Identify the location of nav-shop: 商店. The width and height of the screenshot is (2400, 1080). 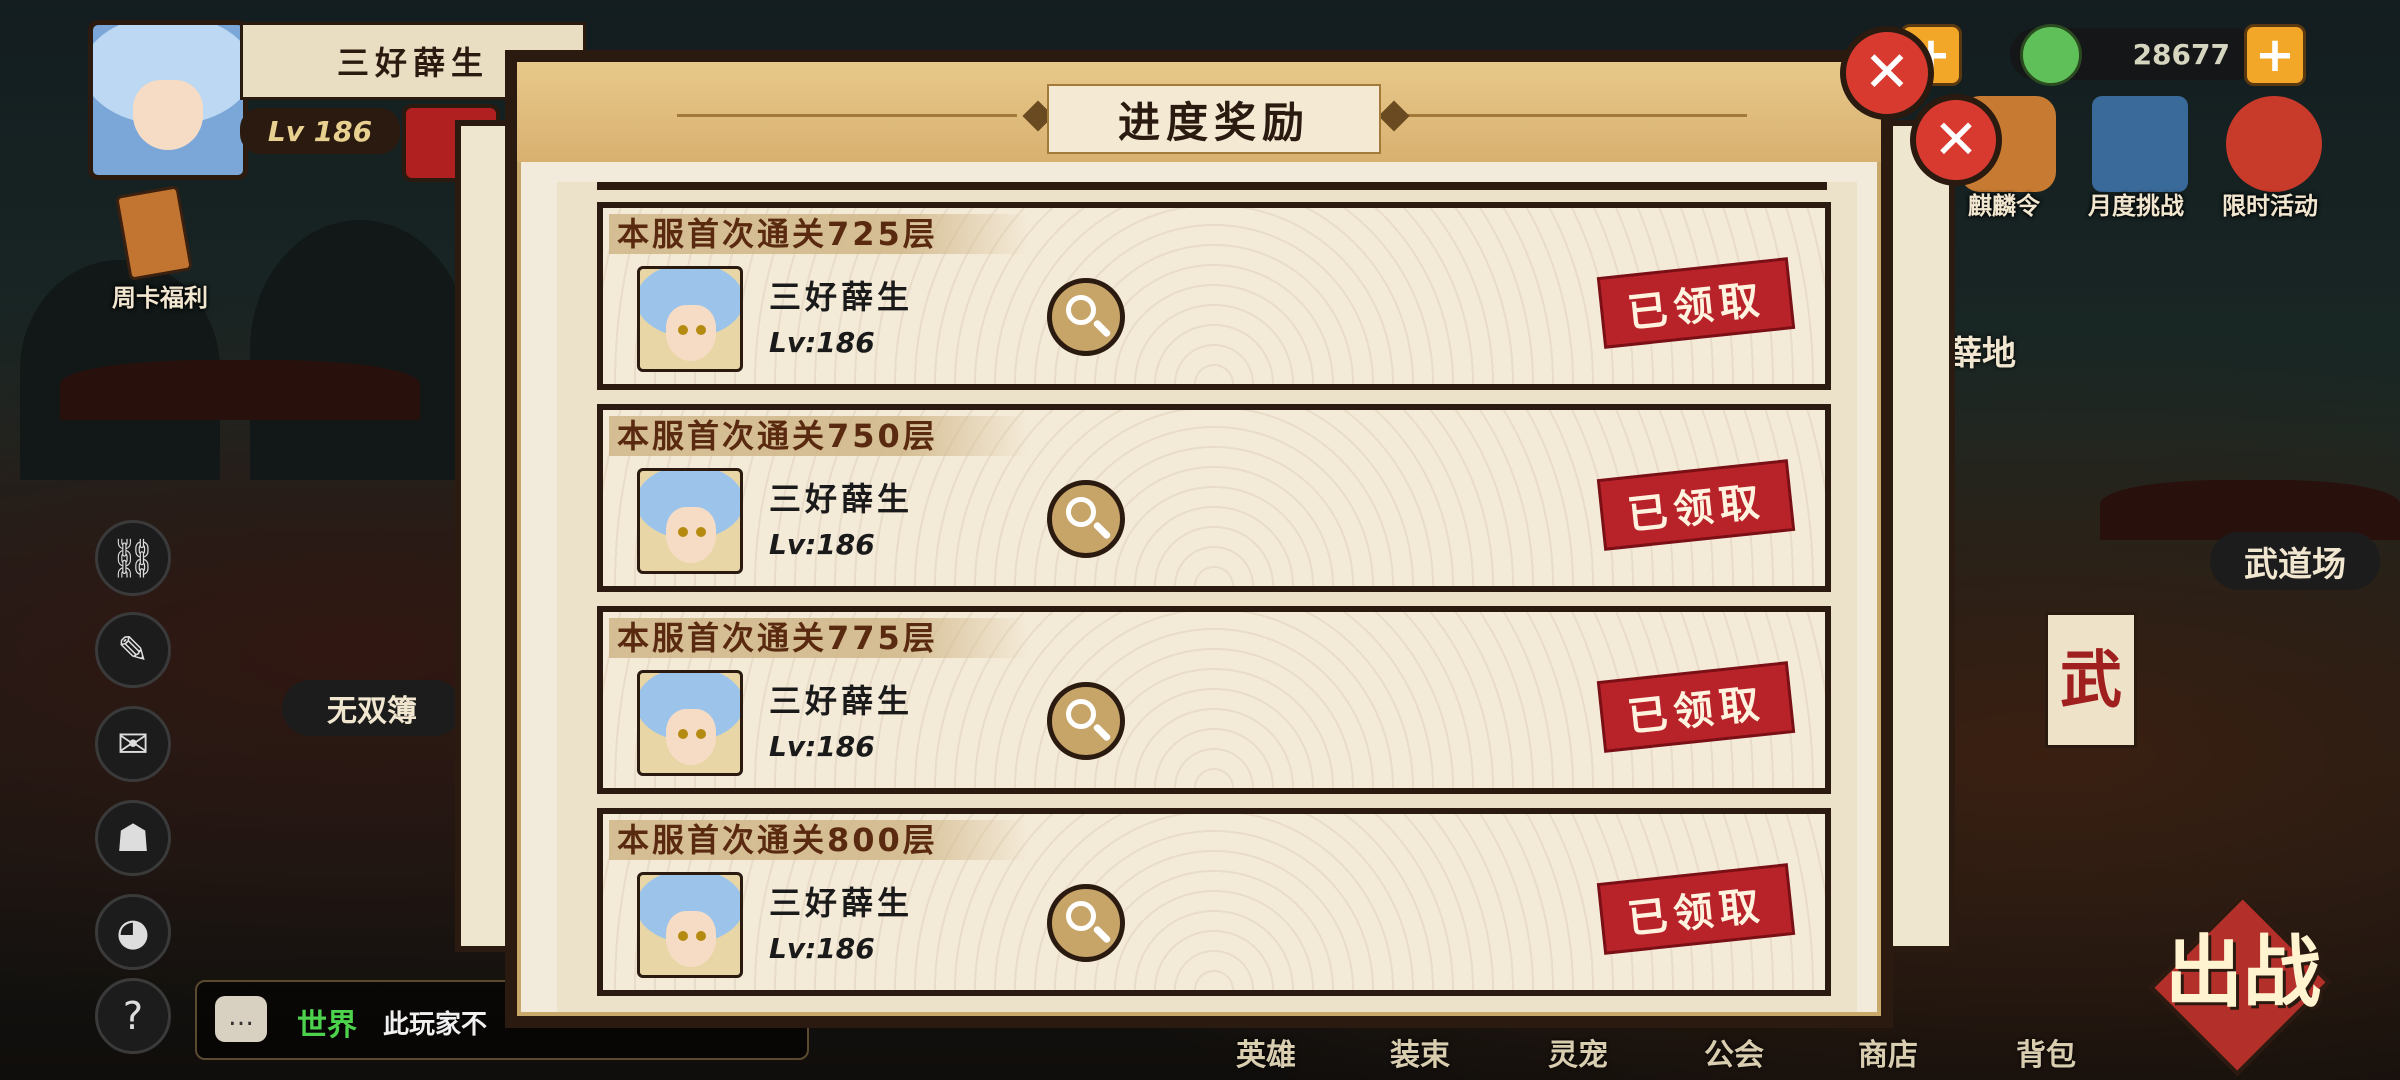
(1888, 1052).